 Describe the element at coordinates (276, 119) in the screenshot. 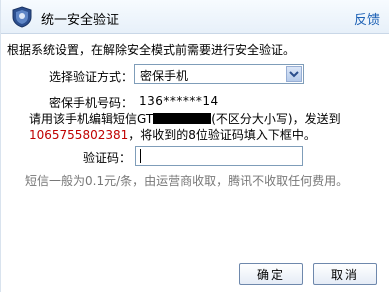

I see `instruction-text-case: (不区分大小写)，发送到` at that location.